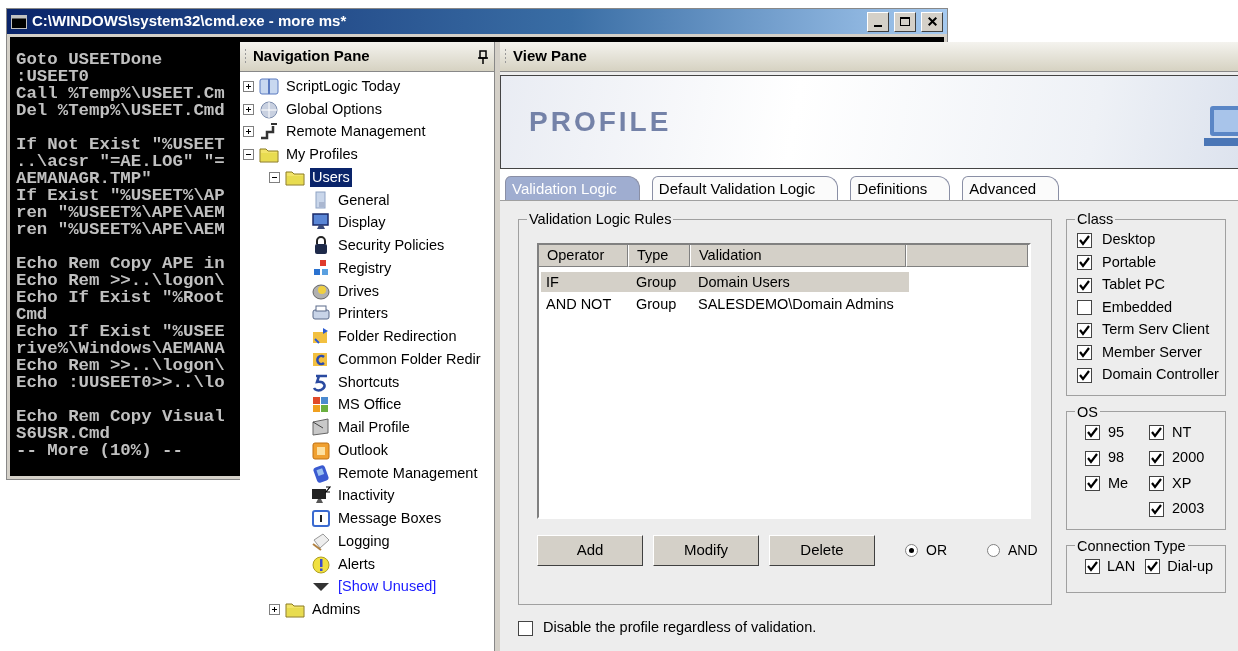  What do you see at coordinates (600, 219) in the screenshot?
I see `group-title: Validation Logic Rules` at bounding box center [600, 219].